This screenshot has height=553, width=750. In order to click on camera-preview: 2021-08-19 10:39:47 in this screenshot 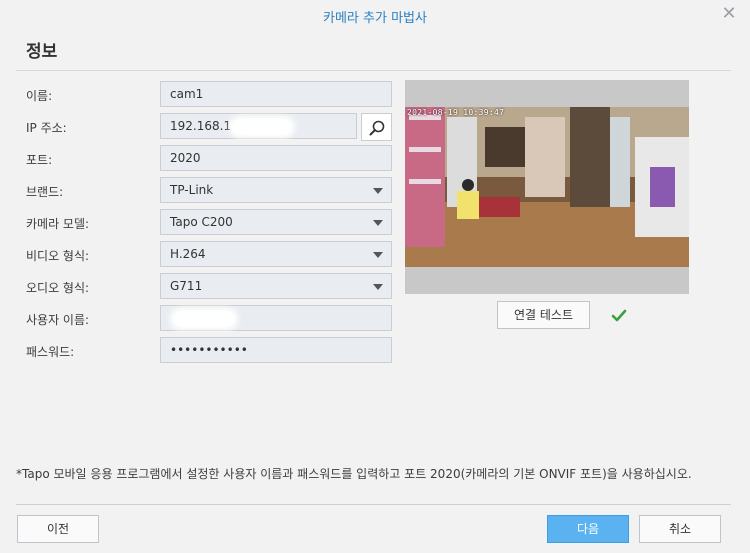, I will do `click(547, 187)`.